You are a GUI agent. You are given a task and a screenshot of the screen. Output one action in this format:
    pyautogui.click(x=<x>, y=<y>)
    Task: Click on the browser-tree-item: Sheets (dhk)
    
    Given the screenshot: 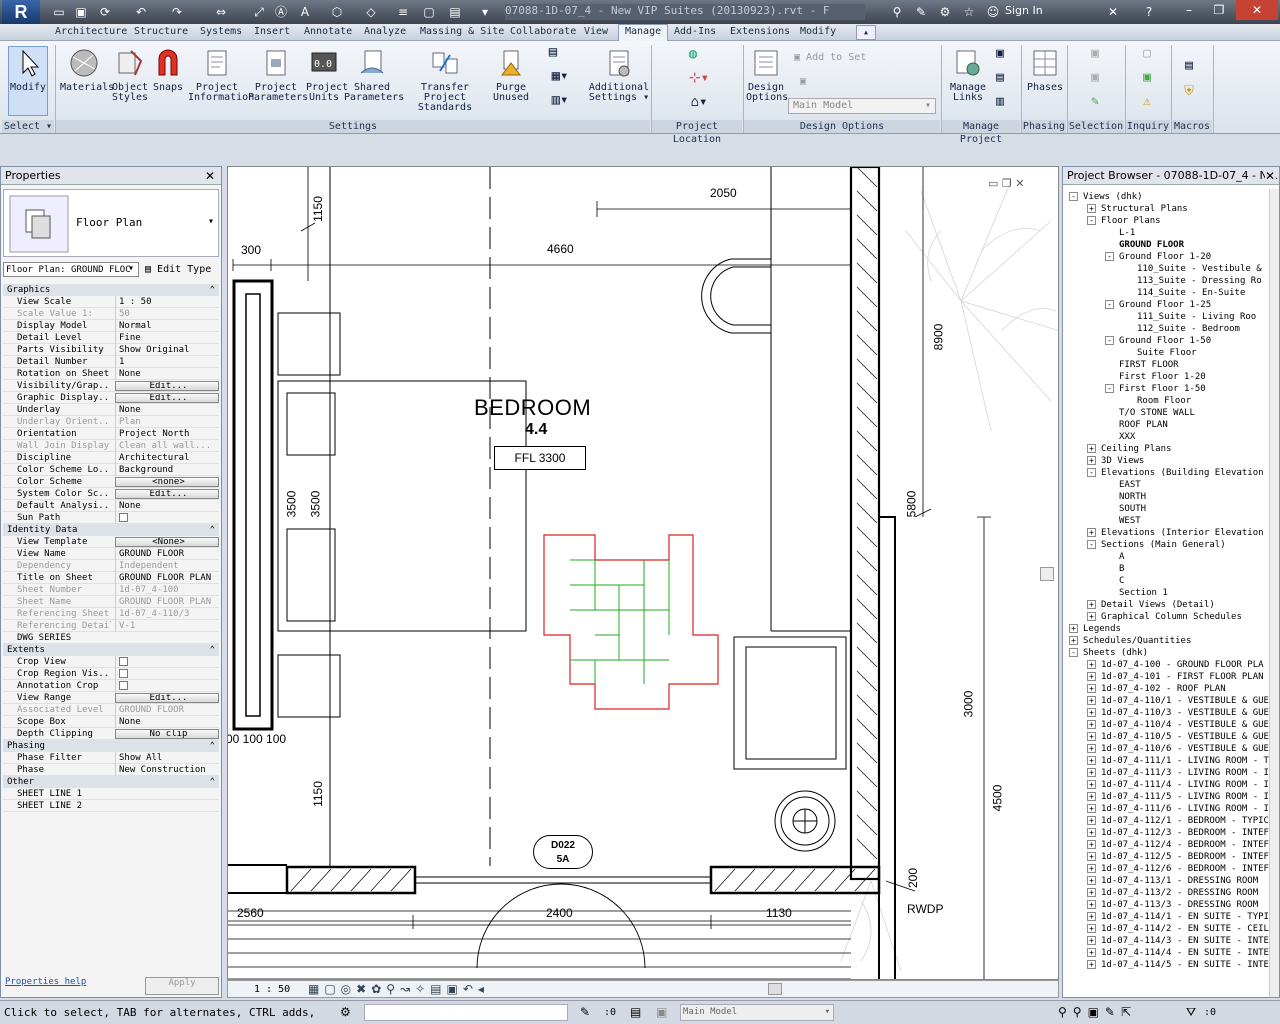 What is the action you would take?
    pyautogui.click(x=1176, y=653)
    